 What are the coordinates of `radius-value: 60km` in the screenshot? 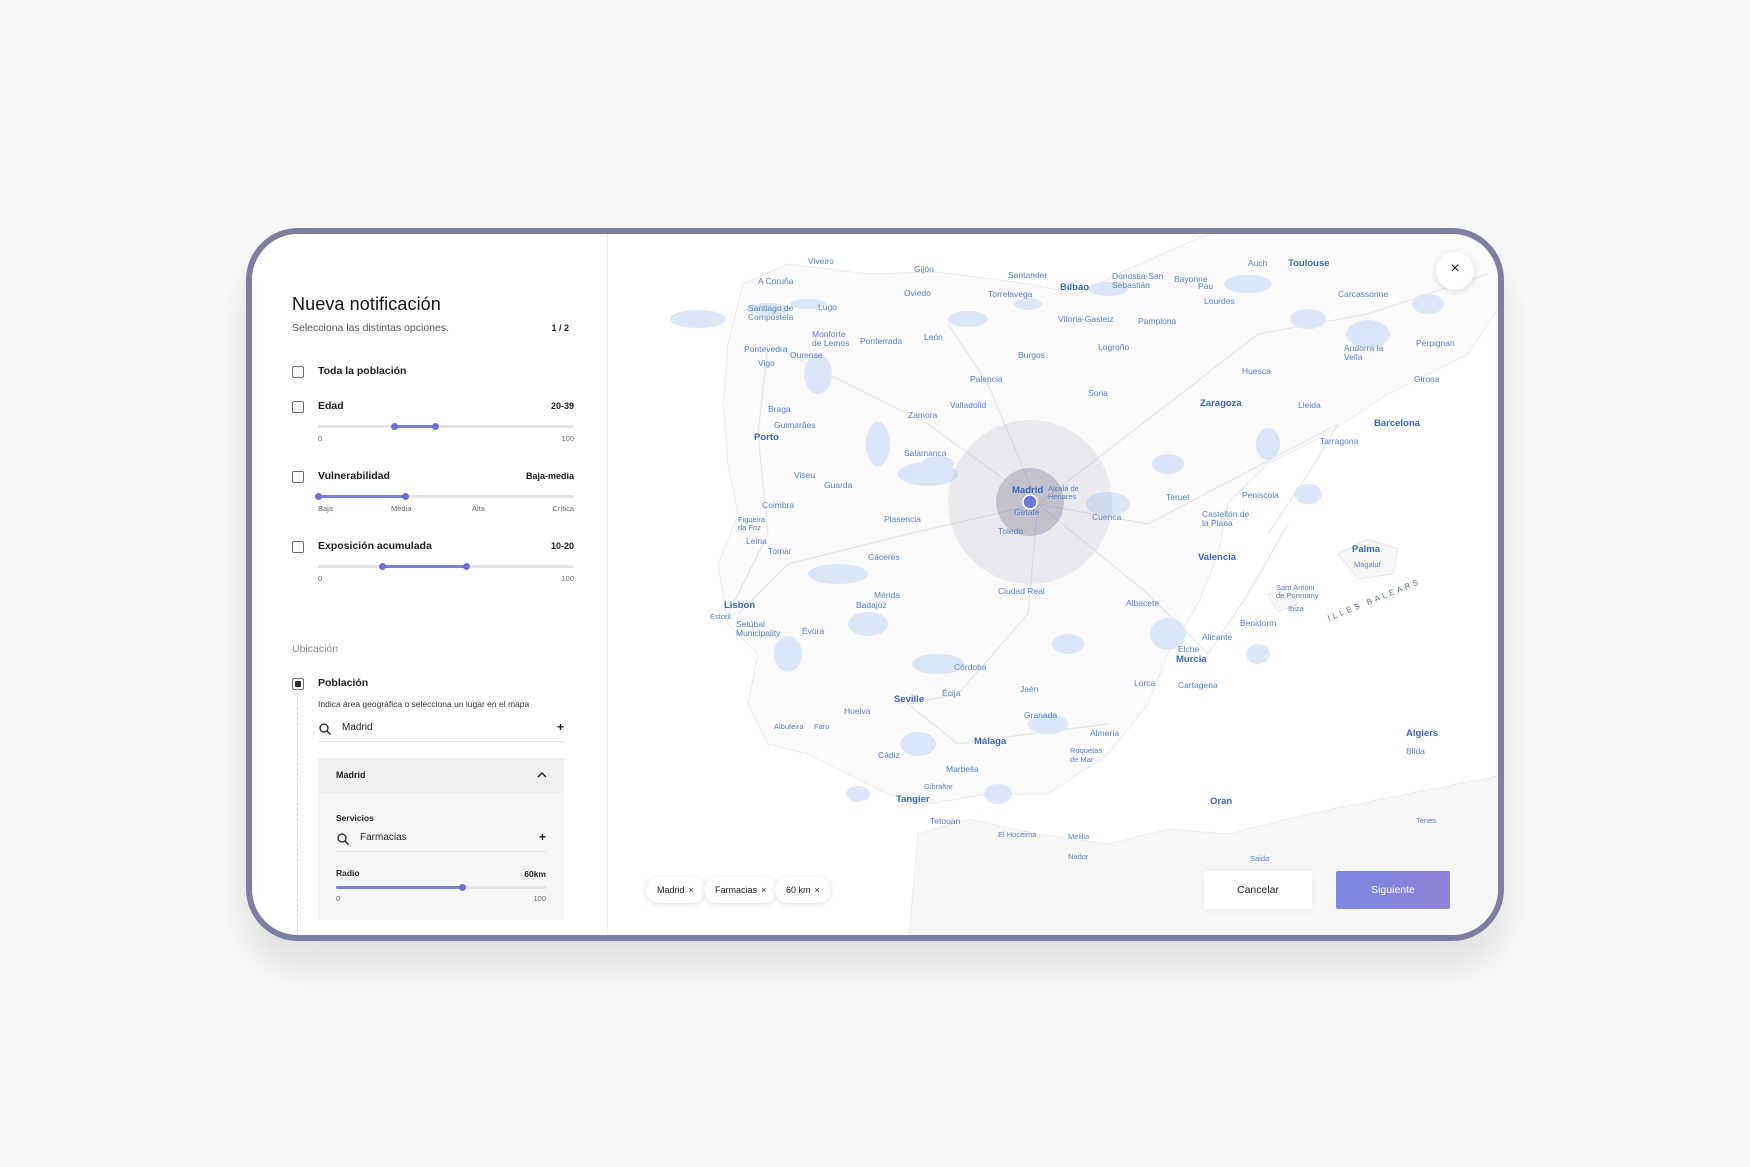 It's located at (535, 874).